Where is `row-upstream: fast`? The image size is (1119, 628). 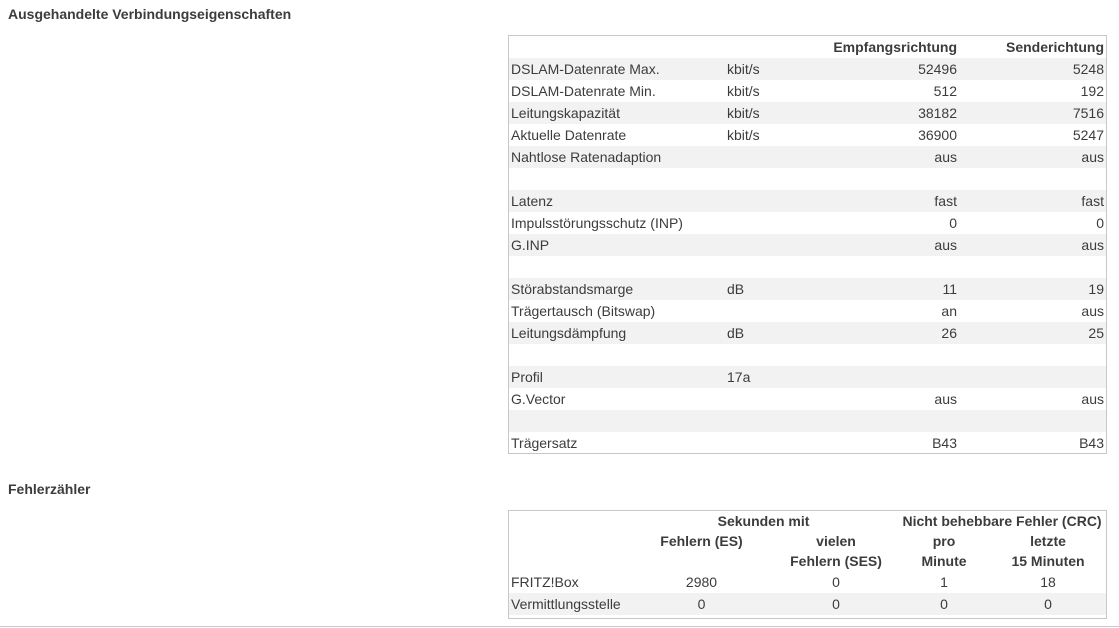 row-upstream: fast is located at coordinates (1032, 201).